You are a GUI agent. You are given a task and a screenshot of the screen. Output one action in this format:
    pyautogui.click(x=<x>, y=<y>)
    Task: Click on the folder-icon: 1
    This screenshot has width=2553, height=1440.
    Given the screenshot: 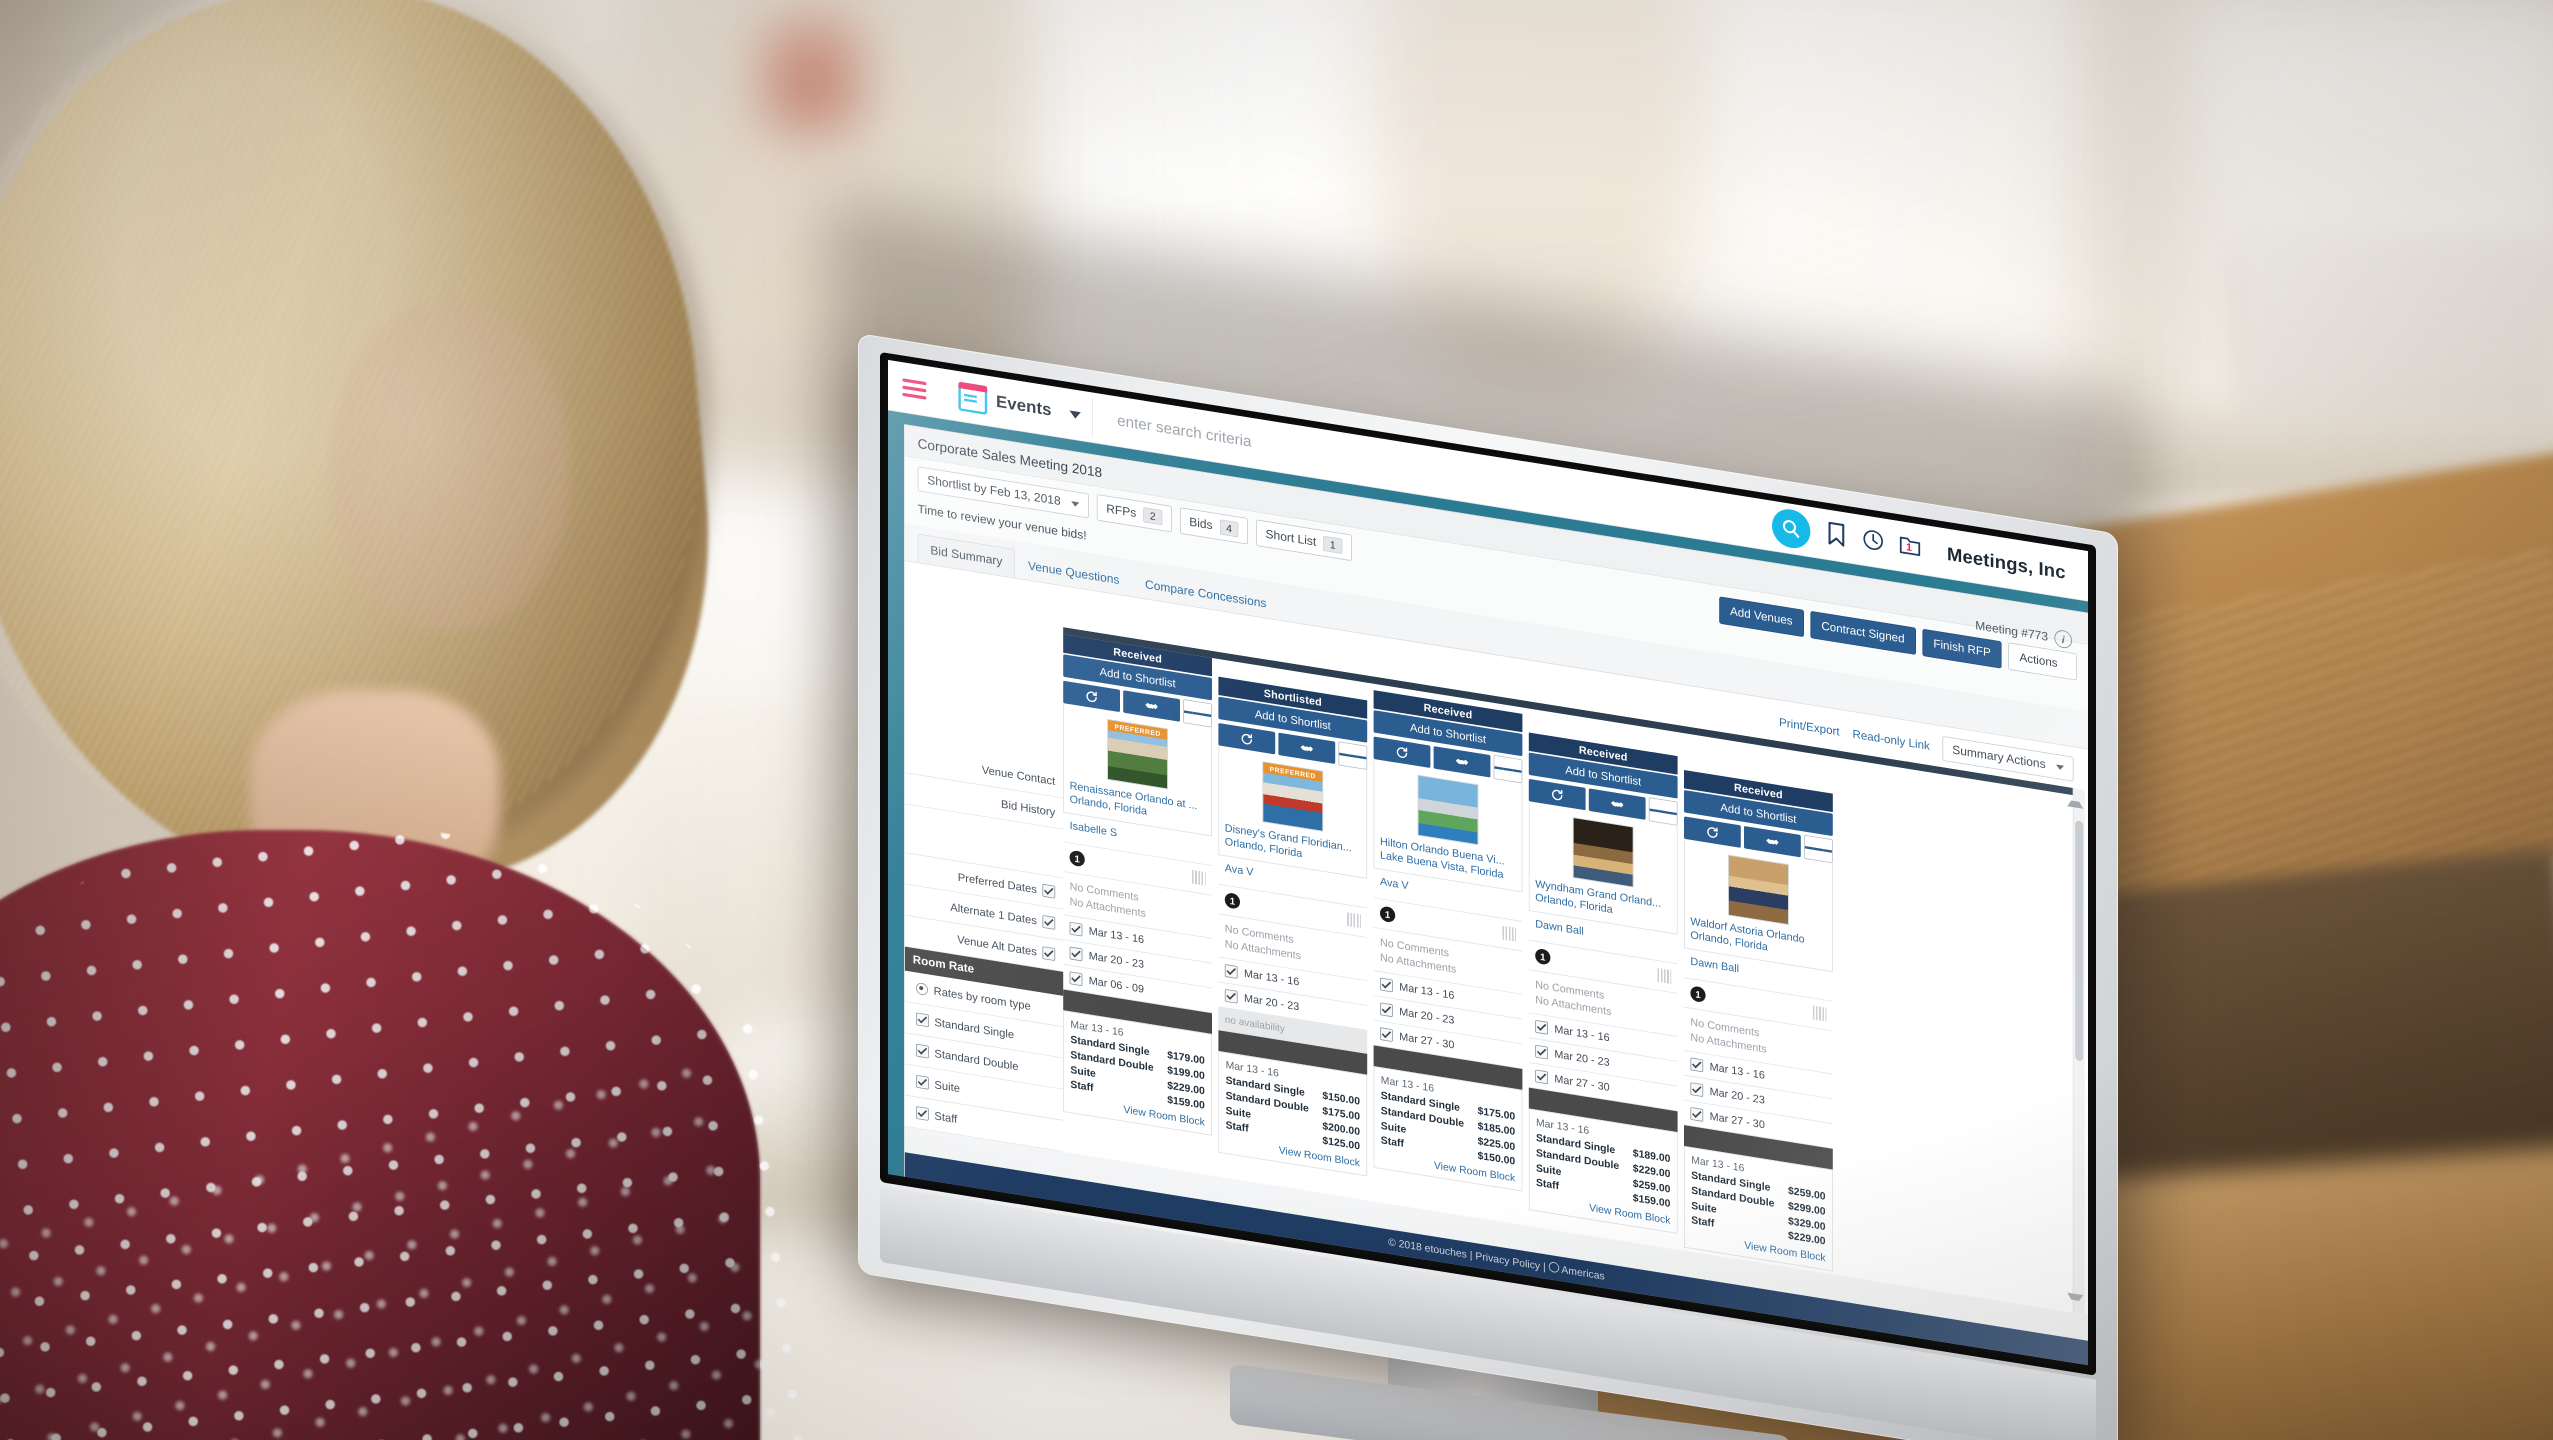 What is the action you would take?
    pyautogui.click(x=1910, y=547)
    